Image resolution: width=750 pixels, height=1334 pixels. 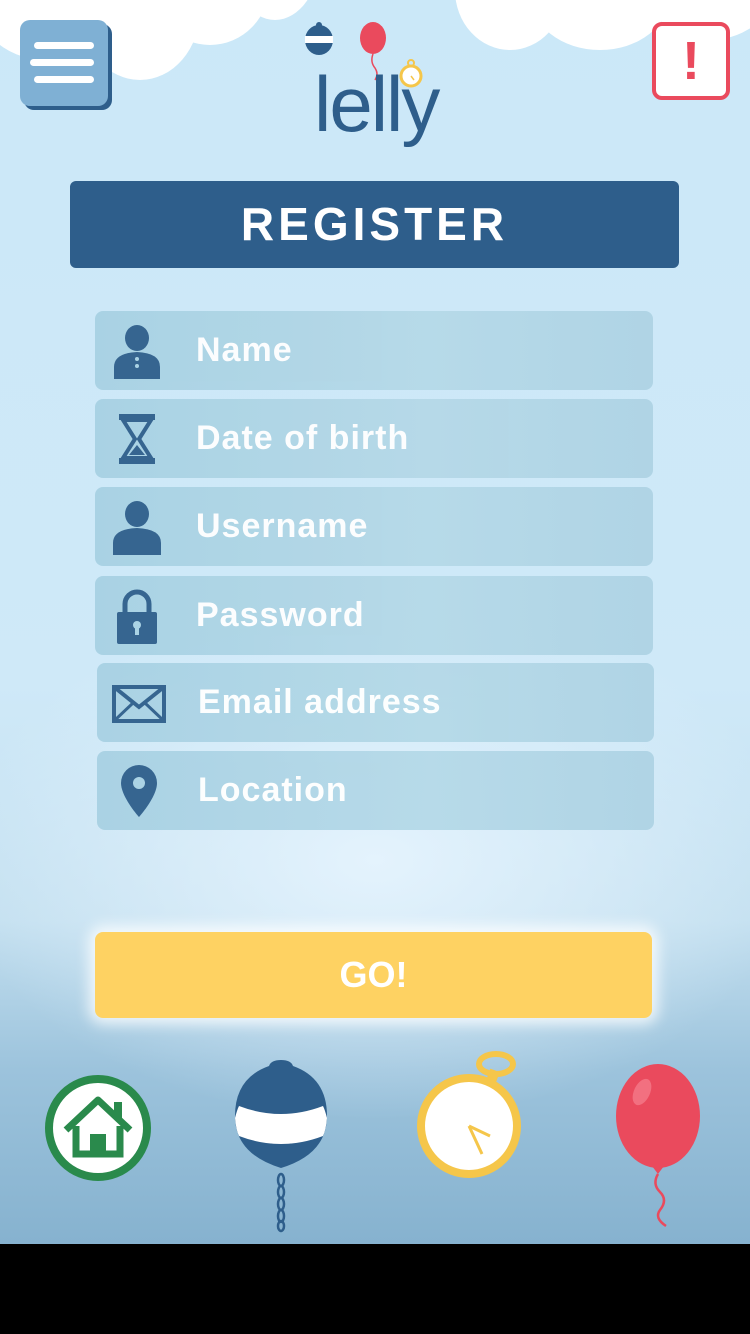 What do you see at coordinates (374, 615) in the screenshot?
I see `password-field: Password` at bounding box center [374, 615].